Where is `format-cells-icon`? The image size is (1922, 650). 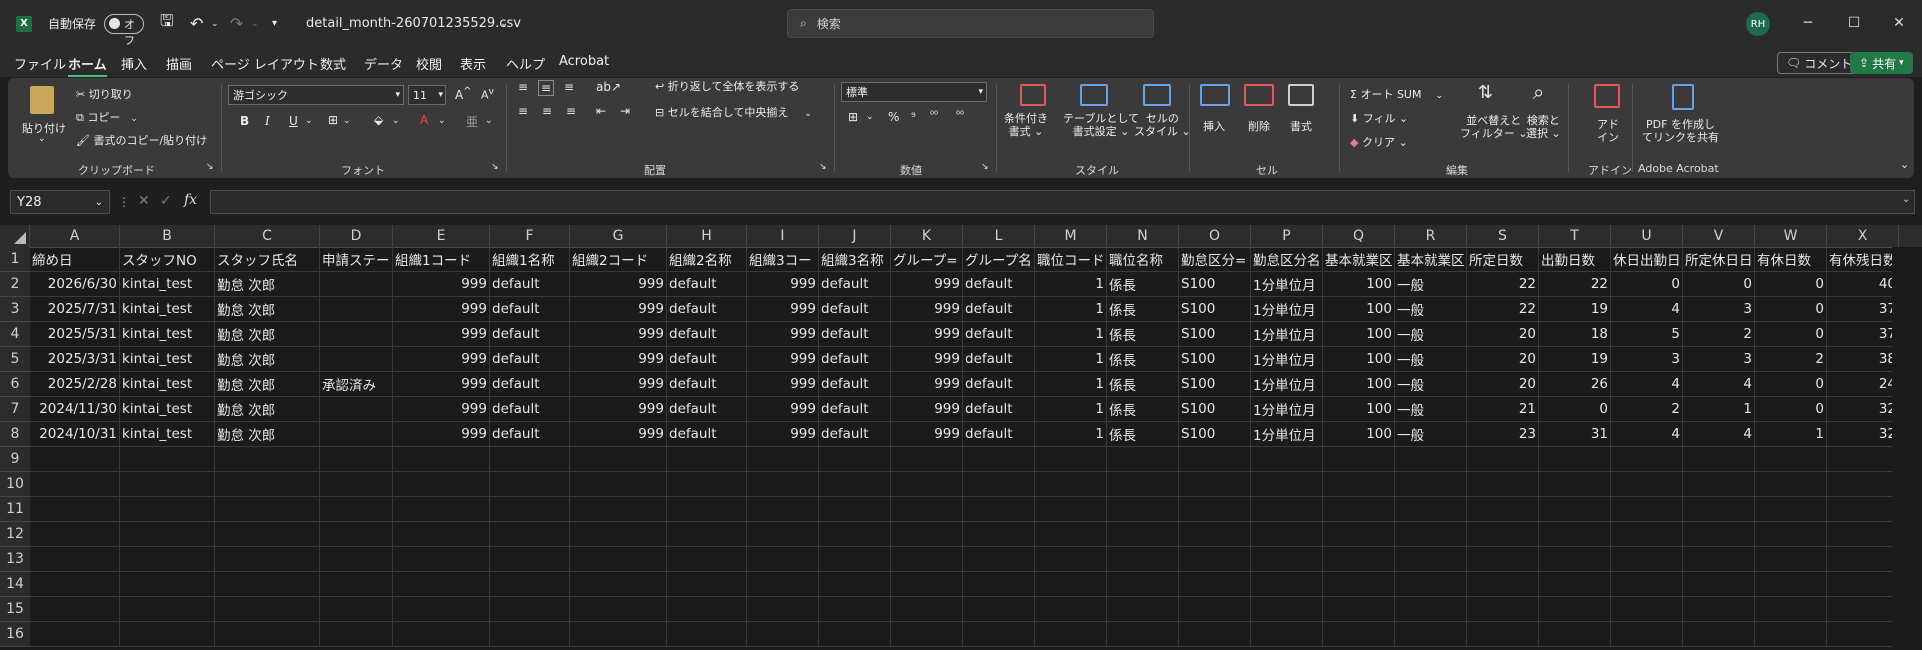
format-cells-icon is located at coordinates (1301, 95).